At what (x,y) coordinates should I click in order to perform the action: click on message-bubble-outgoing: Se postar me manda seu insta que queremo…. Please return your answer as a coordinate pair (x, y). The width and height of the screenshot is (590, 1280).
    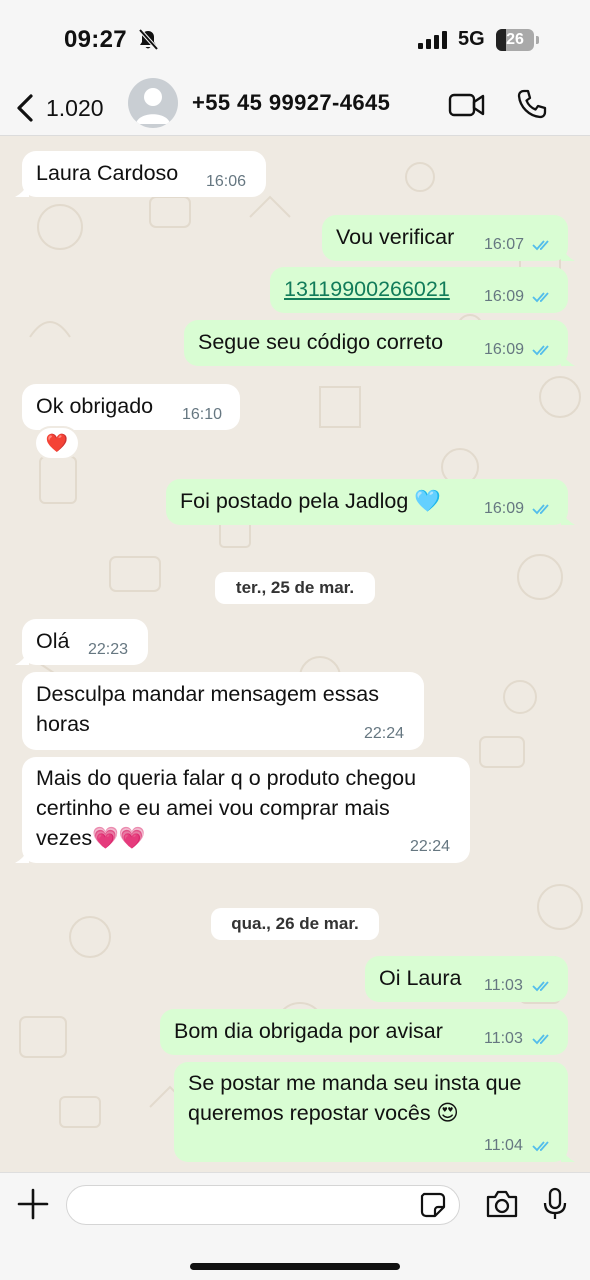
    Looking at the image, I should click on (374, 1112).